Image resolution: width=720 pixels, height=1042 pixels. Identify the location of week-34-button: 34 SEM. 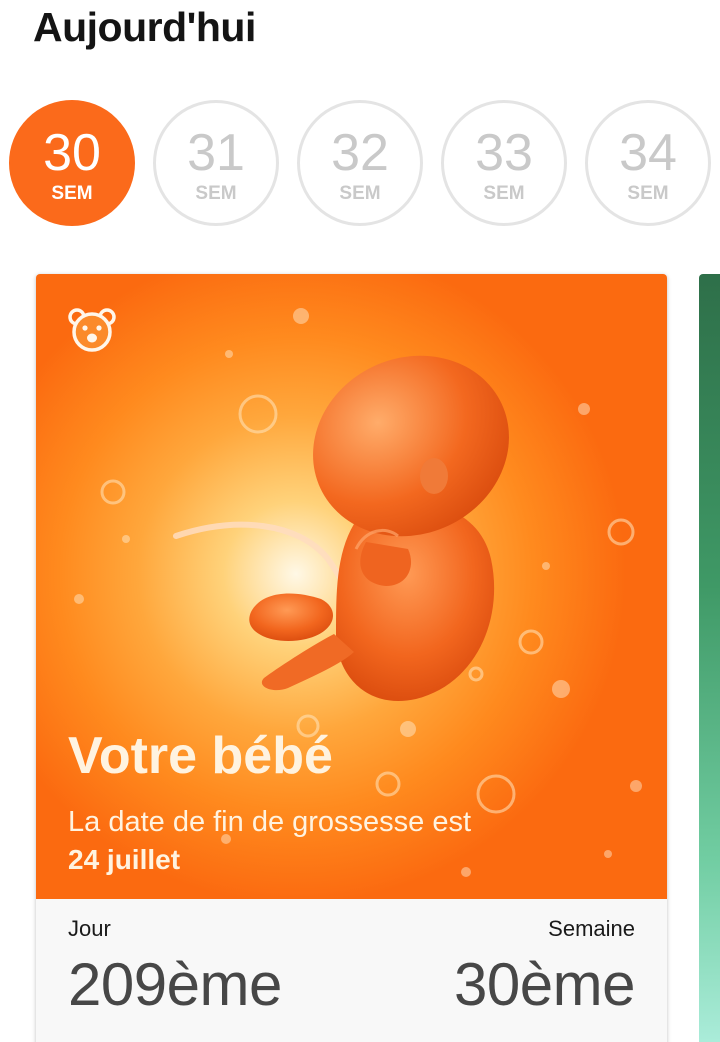
(648, 163).